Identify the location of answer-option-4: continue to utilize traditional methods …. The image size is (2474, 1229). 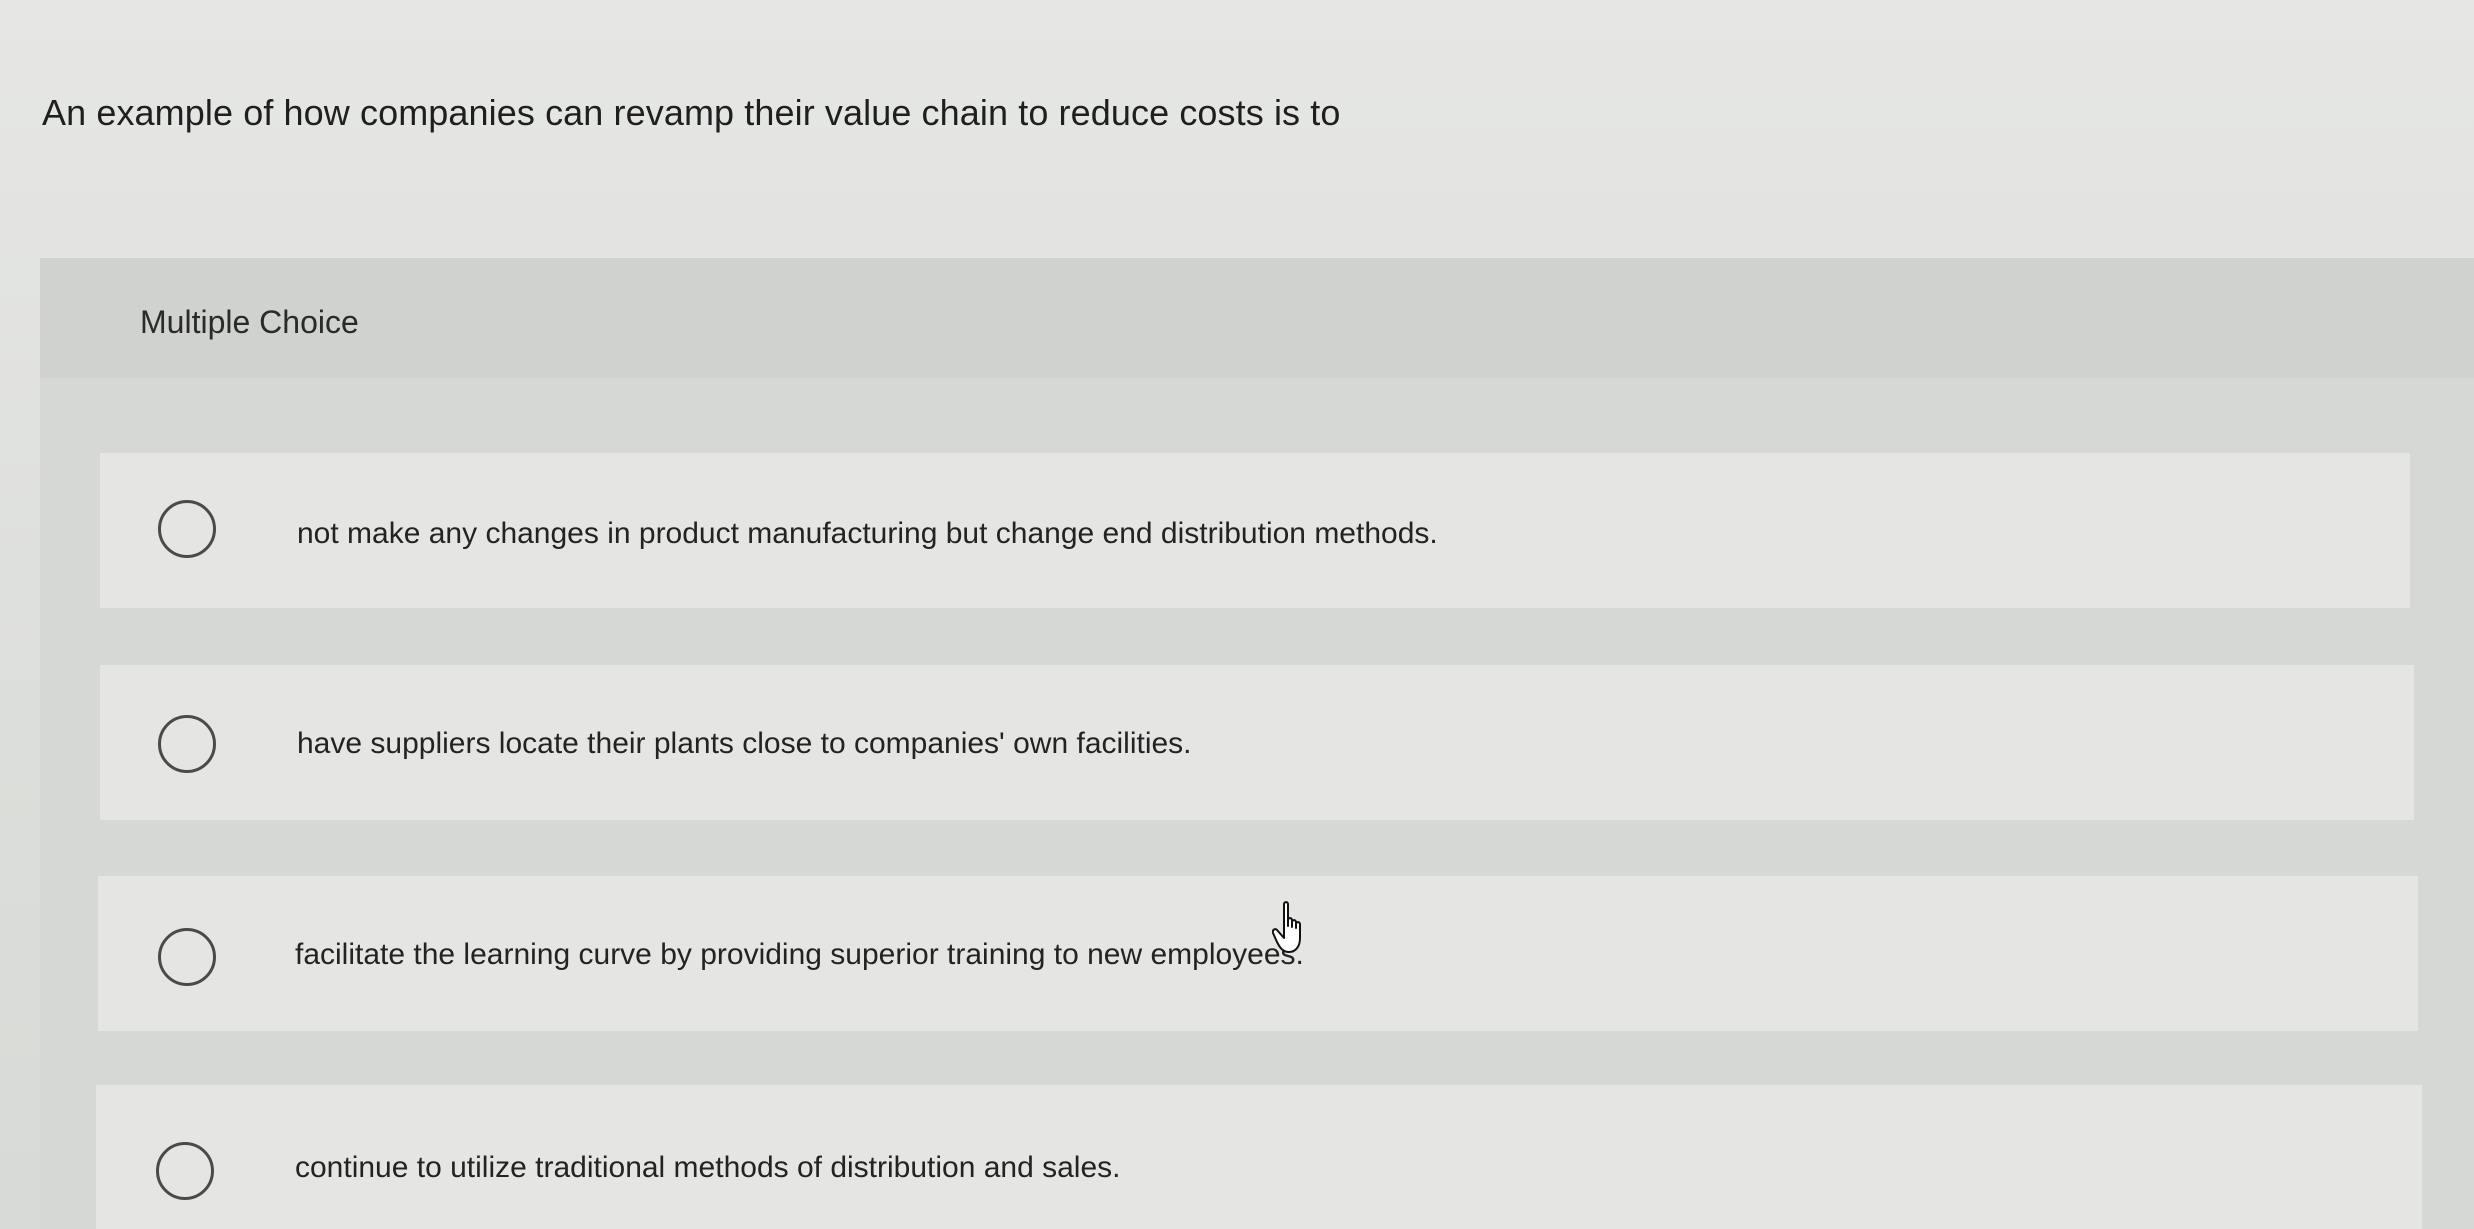
(1259, 1157).